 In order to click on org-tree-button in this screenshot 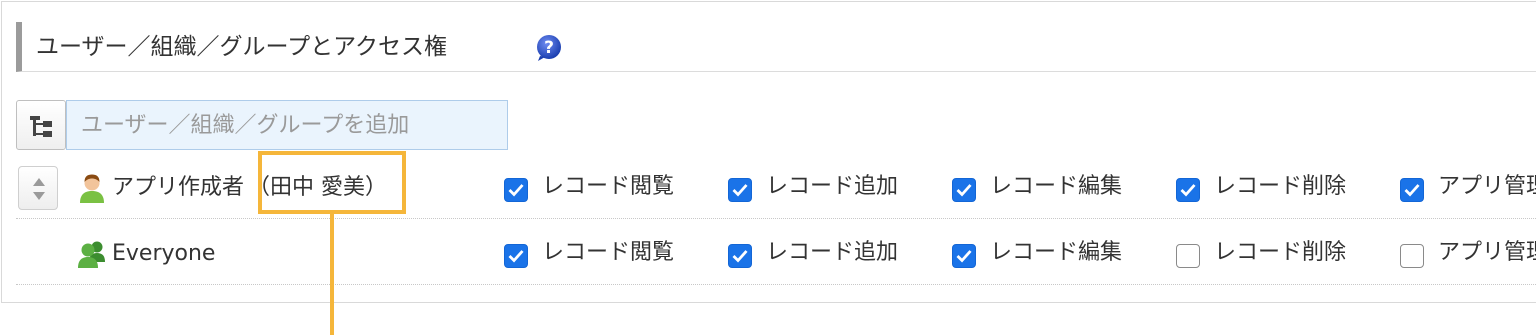, I will do `click(41, 125)`.